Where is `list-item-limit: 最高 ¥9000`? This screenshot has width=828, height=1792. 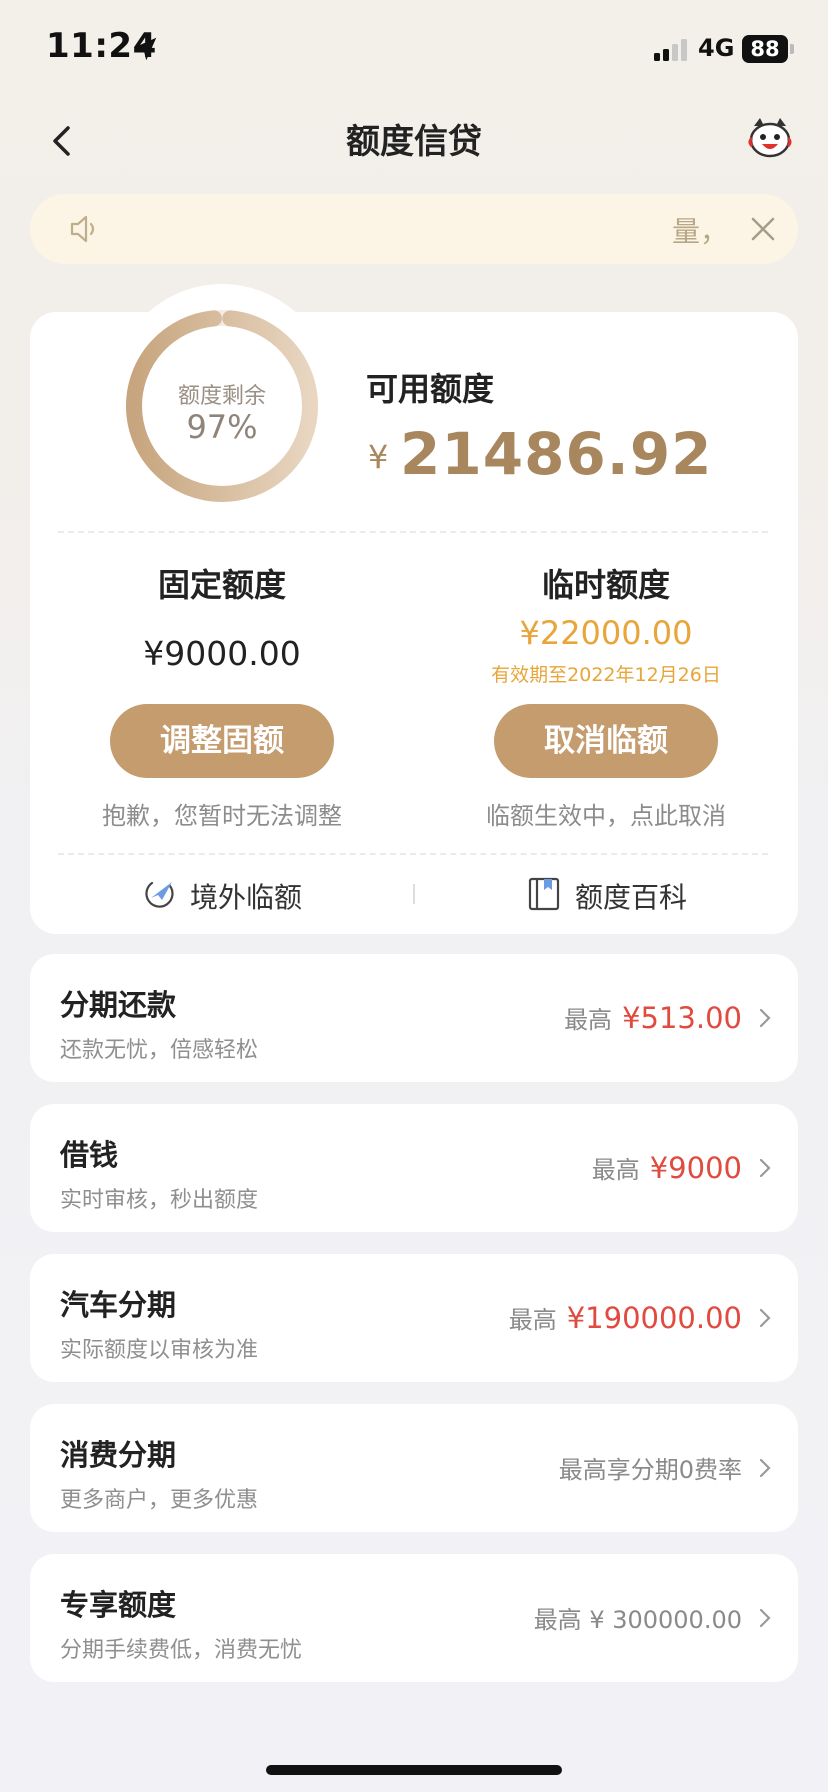 list-item-limit: 最高 ¥9000 is located at coordinates (667, 1167).